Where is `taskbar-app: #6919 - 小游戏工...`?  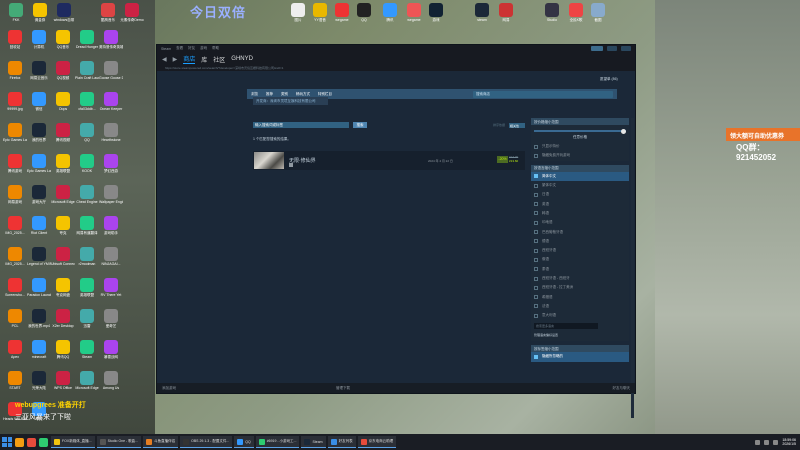 taskbar-app: #6919 - 小游戏工... is located at coordinates (277, 442).